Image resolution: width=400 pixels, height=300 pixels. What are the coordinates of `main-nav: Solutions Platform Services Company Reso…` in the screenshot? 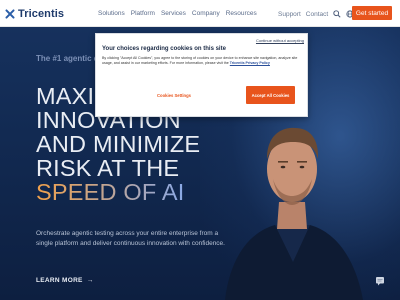 It's located at (177, 13).